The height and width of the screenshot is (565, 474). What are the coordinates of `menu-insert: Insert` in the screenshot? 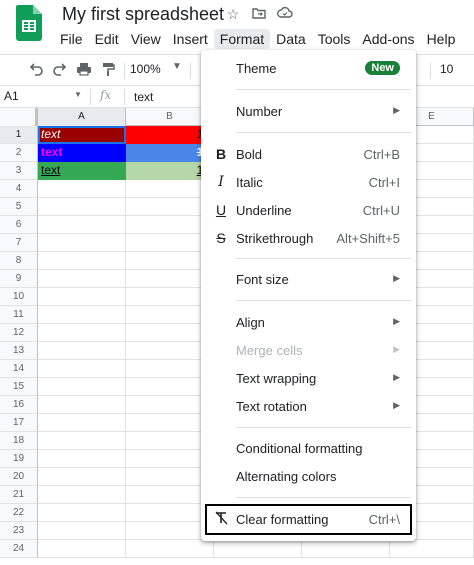 It's located at (190, 39).